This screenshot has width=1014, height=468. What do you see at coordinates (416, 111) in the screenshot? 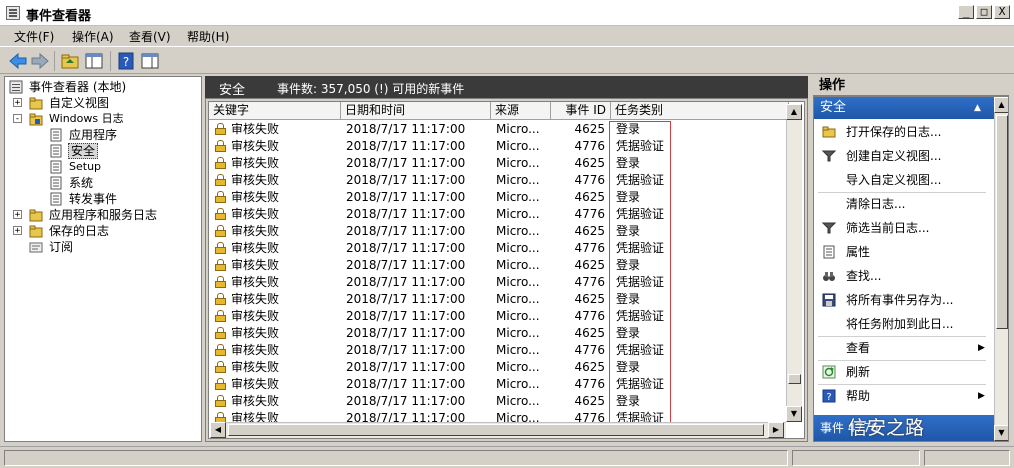
I see `column-date-time: 日期和时间` at bounding box center [416, 111].